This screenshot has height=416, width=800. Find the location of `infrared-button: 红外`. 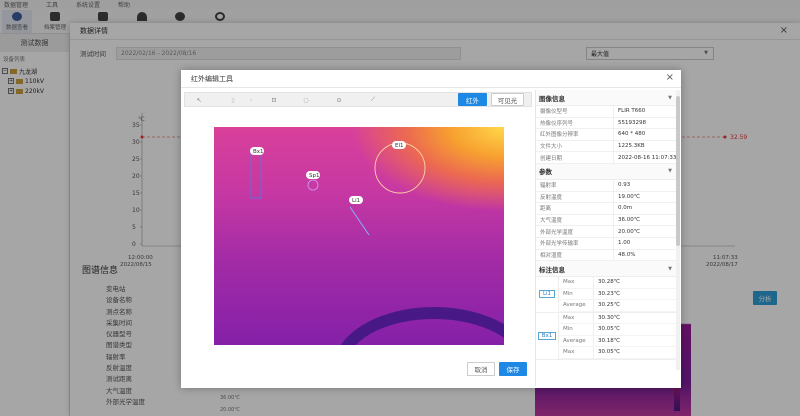

infrared-button: 红外 is located at coordinates (472, 99).